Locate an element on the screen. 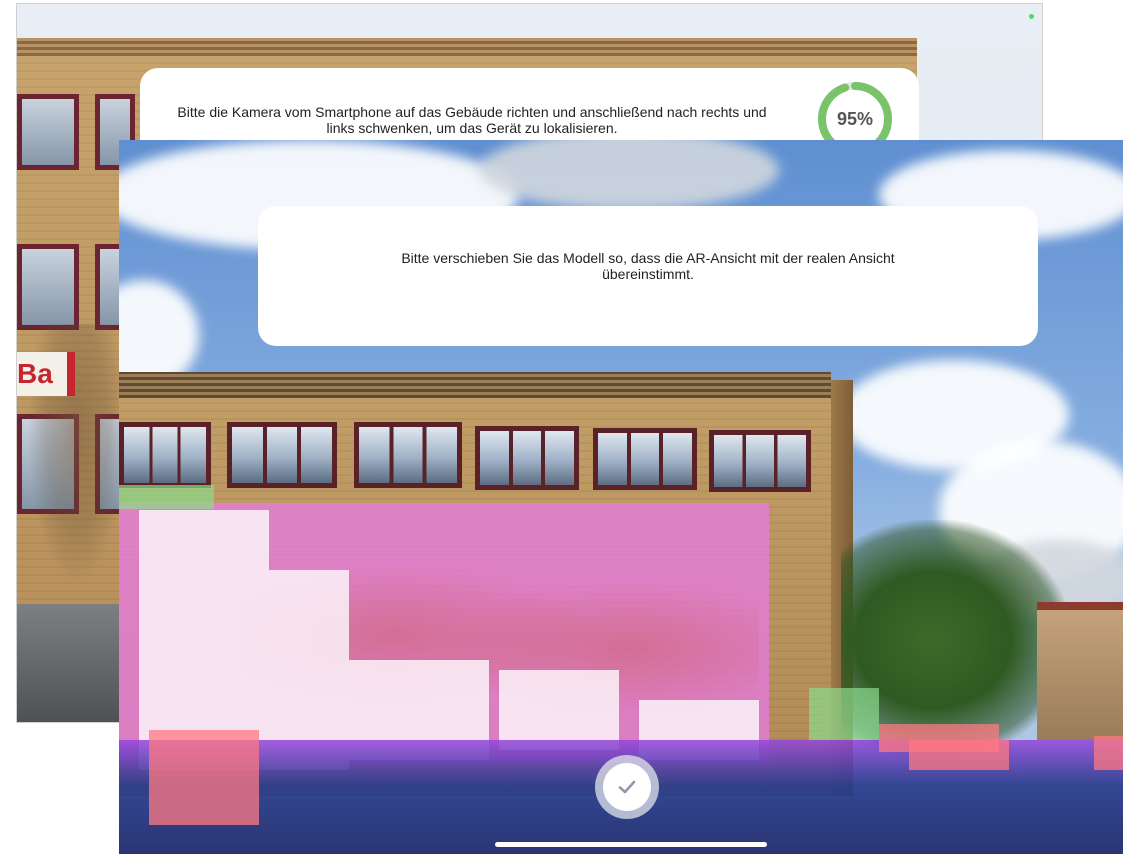 The width and height of the screenshot is (1123, 854). confirm-button-face is located at coordinates (627, 787).